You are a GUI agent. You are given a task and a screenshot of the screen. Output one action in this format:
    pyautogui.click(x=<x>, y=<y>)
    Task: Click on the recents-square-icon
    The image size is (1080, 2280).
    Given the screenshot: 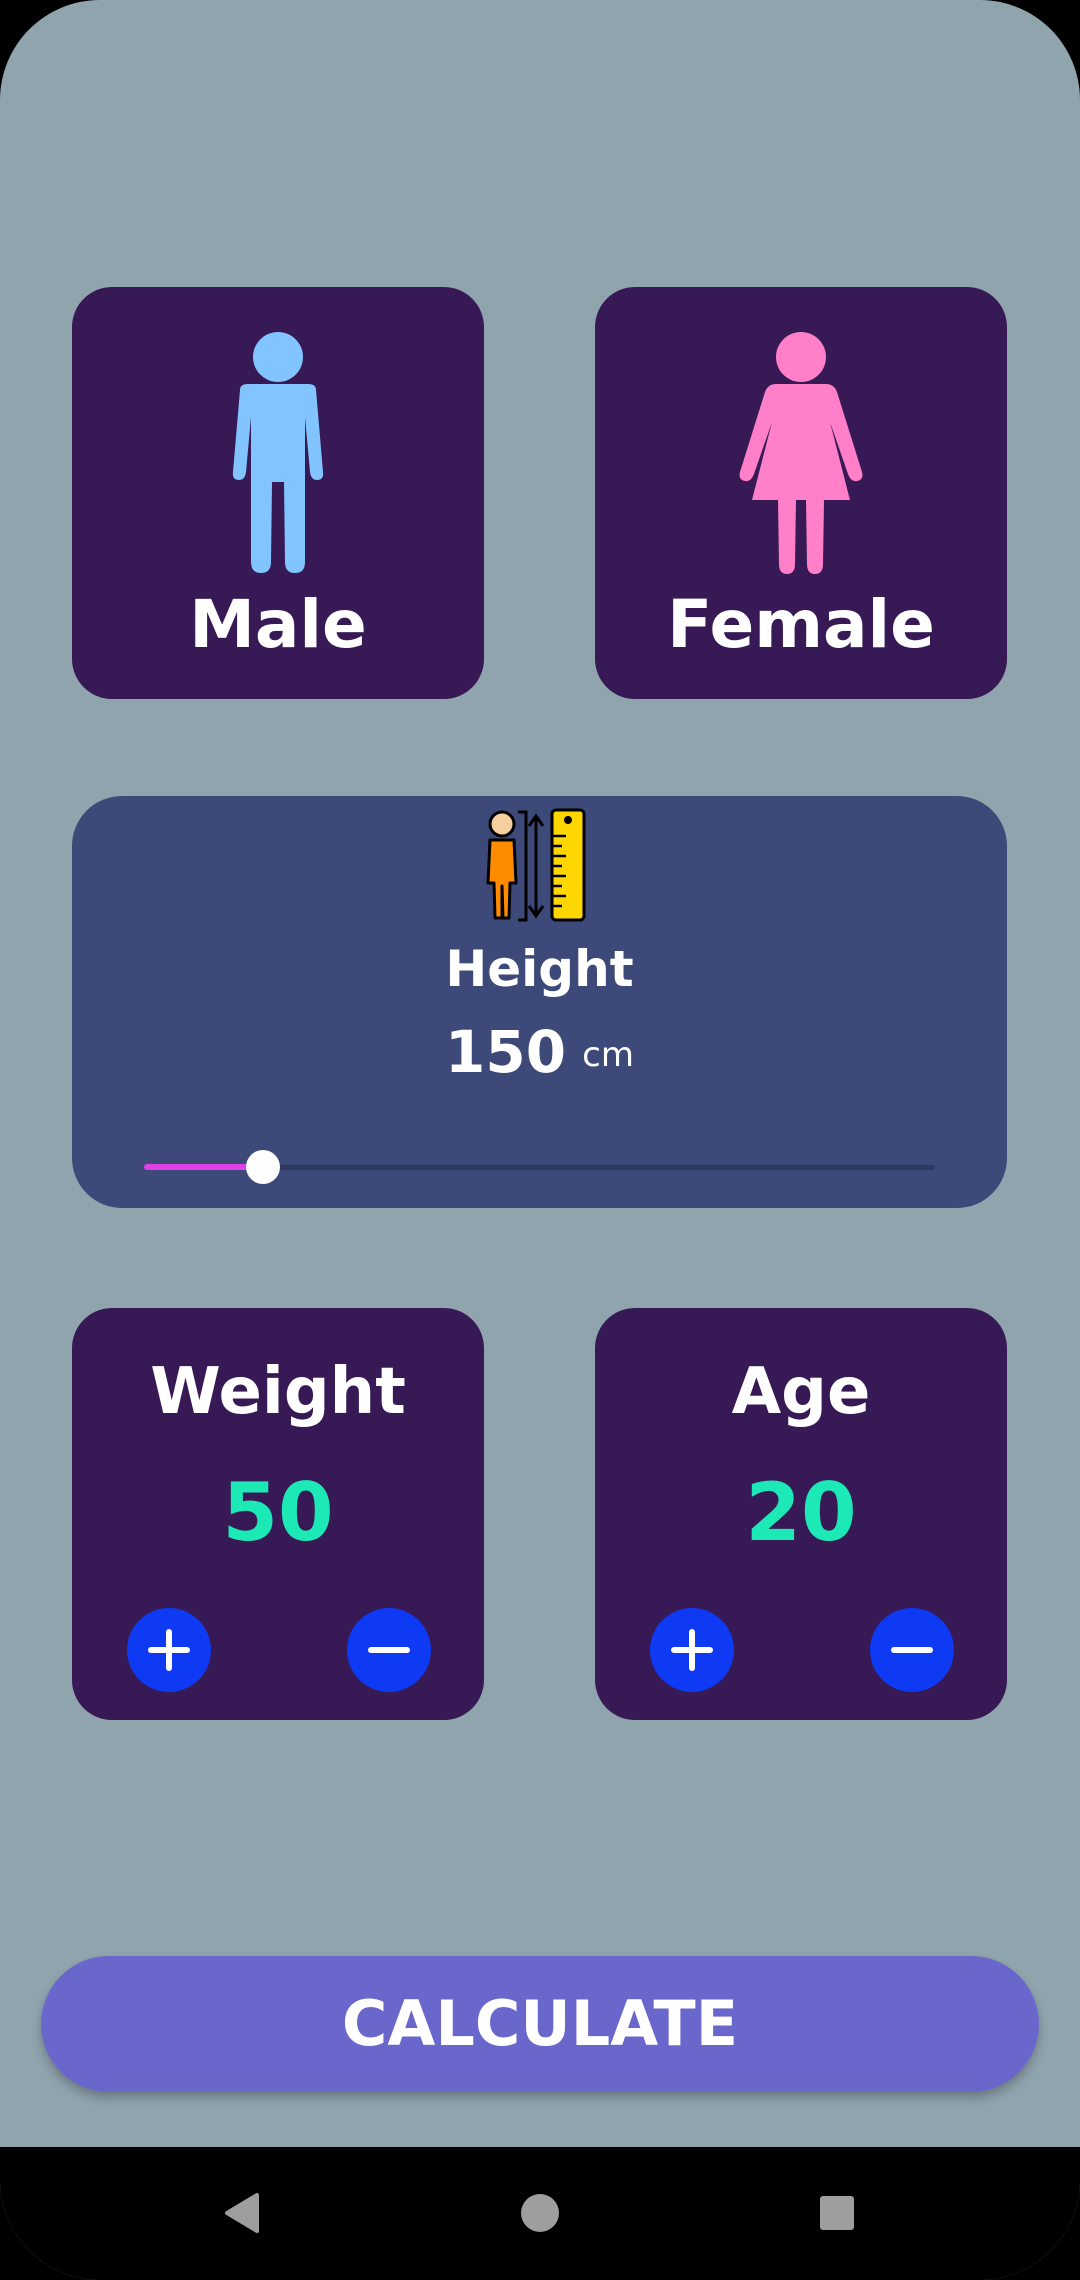 What is the action you would take?
    pyautogui.click(x=837, y=2213)
    